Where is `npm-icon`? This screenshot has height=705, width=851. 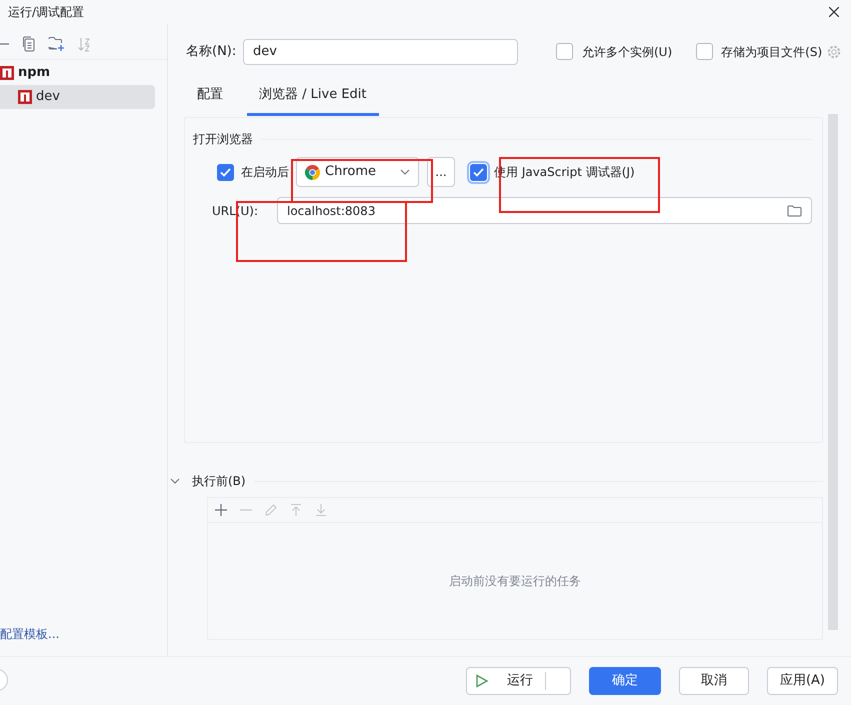 npm-icon is located at coordinates (25, 97).